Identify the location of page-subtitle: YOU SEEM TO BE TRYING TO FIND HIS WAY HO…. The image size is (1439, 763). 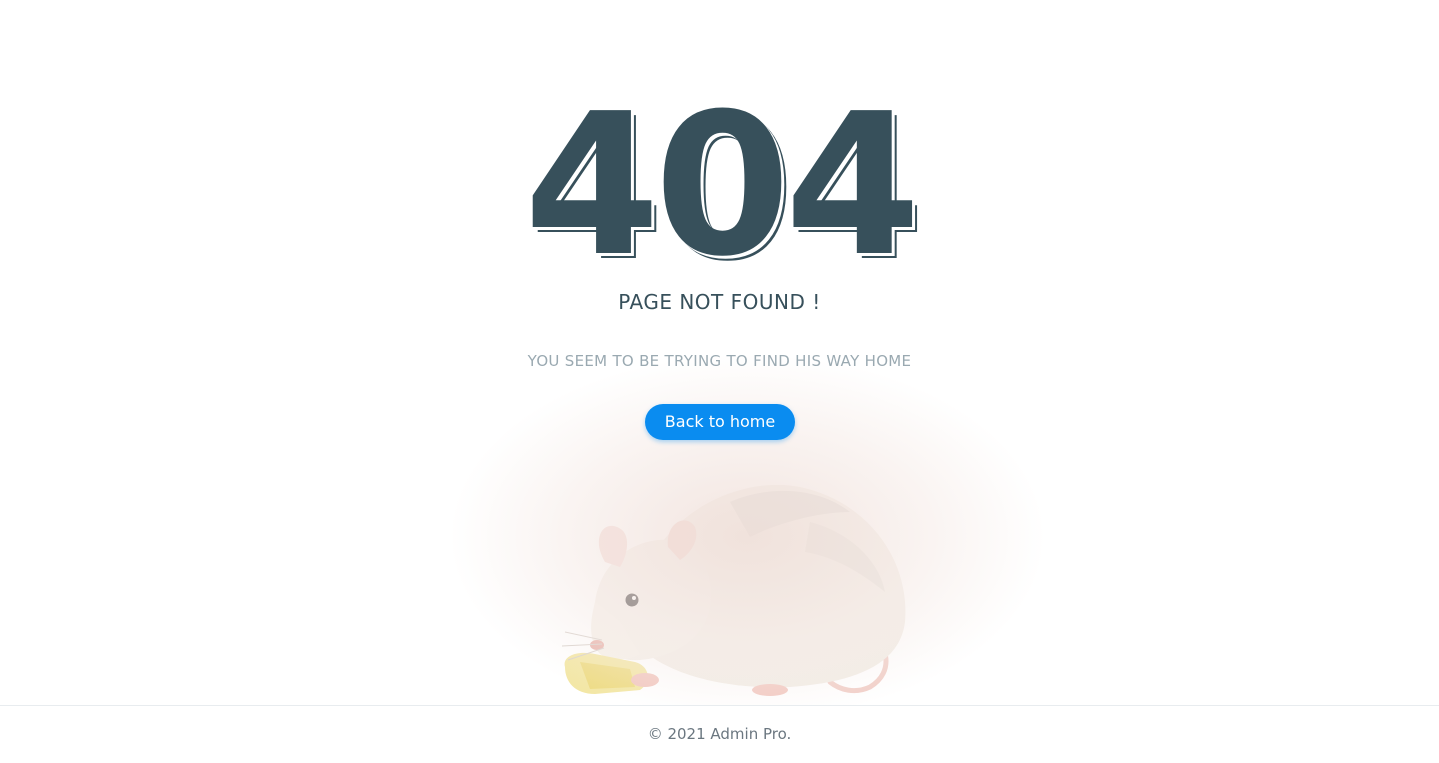
(719, 361).